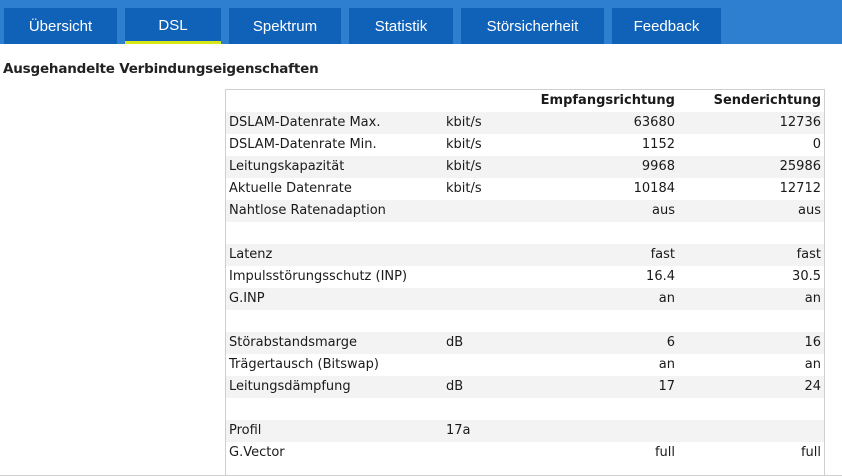 The width and height of the screenshot is (842, 476). Describe the element at coordinates (525, 189) in the screenshot. I see `table-row: Aktuelle Datenrate kbit/s 10184 12712` at that location.